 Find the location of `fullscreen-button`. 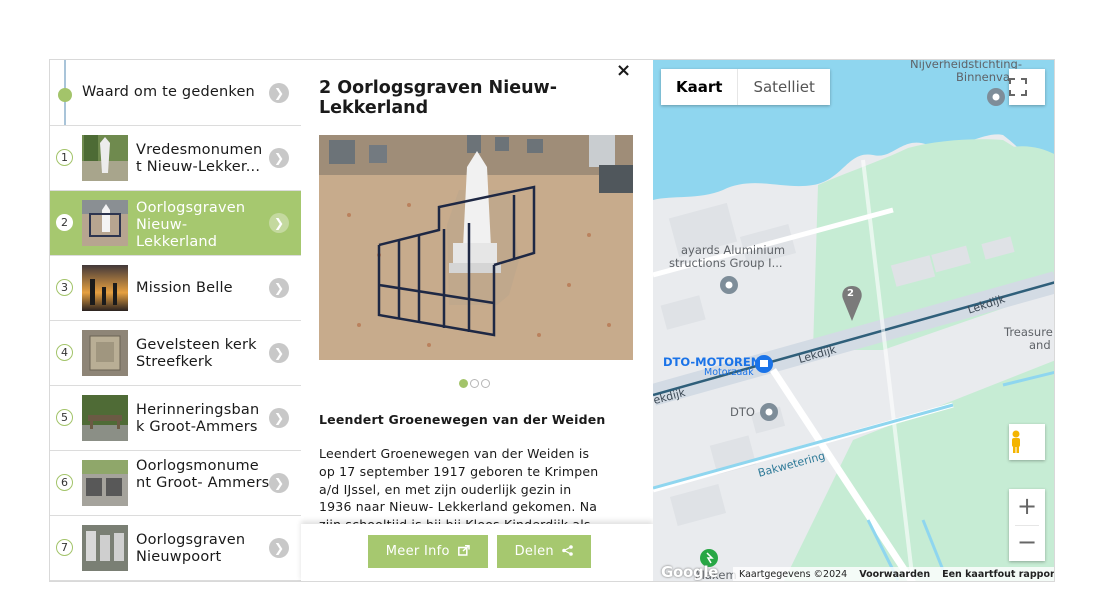

fullscreen-button is located at coordinates (1027, 87).